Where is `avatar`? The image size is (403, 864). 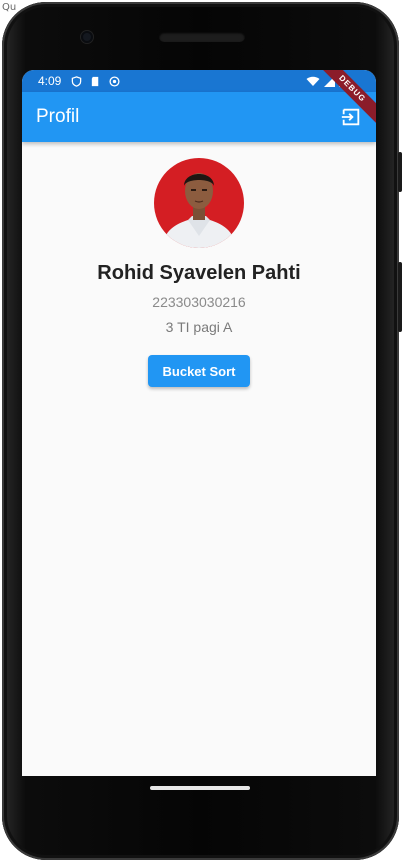
avatar is located at coordinates (199, 203).